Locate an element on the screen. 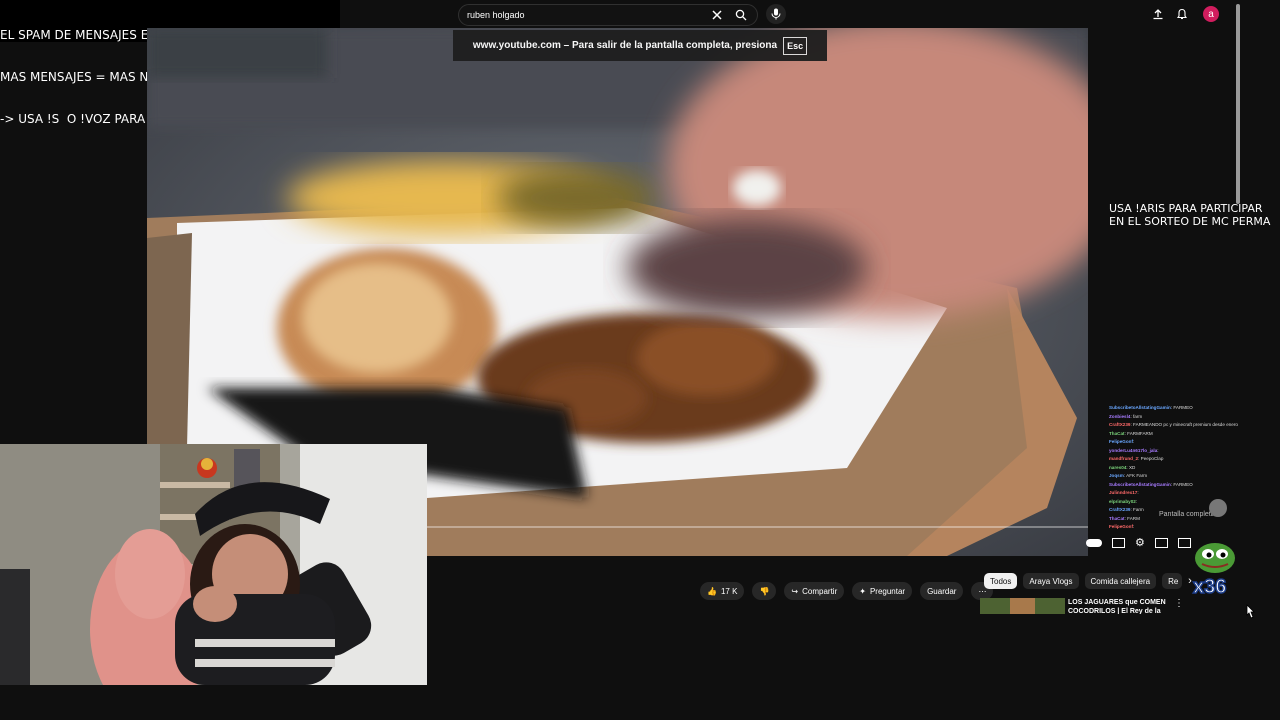 This screenshot has width=1280, height=720. page-scrollbar is located at coordinates (1238, 104).